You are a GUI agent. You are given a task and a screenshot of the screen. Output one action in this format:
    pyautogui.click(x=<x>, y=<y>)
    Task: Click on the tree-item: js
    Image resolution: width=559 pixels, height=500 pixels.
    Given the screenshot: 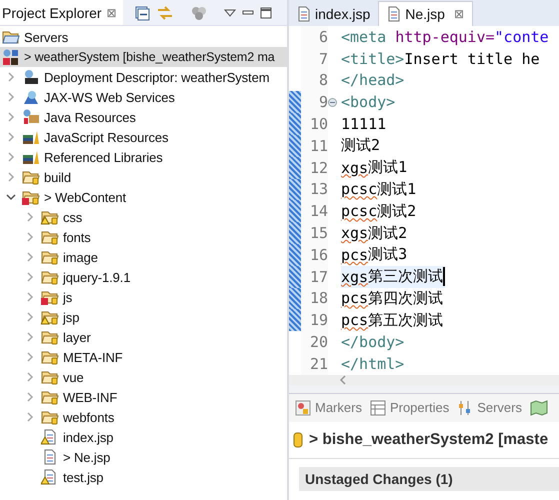 What is the action you would take?
    pyautogui.click(x=143, y=297)
    